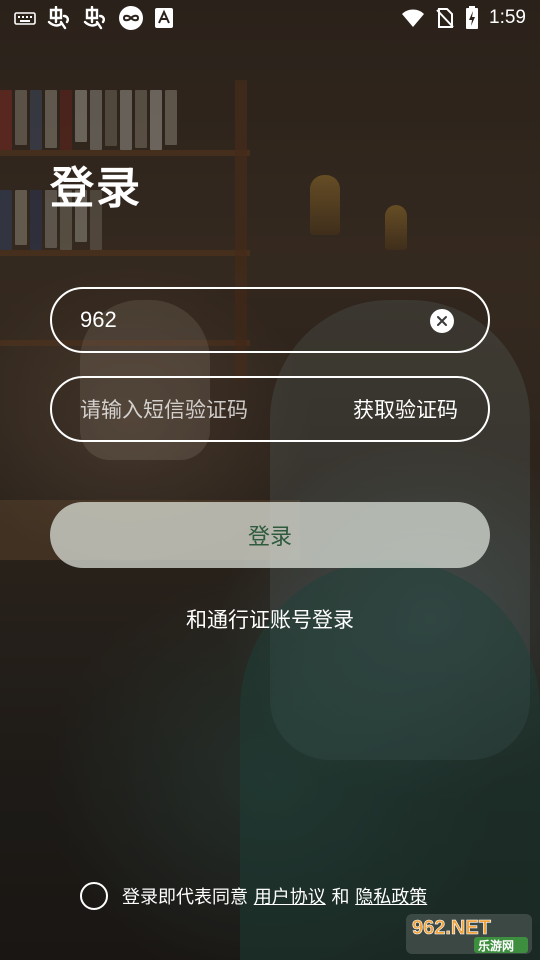 The image size is (540, 960). I want to click on agreement-text: 登录即代表同意 用户协议 和 隐私政策, so click(274, 896).